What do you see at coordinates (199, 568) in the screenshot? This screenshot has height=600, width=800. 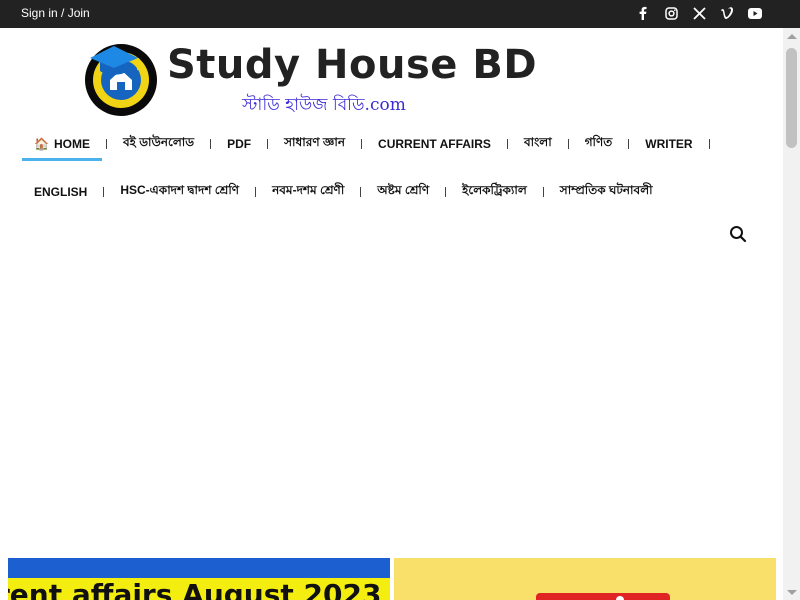 I see `card-banner` at bounding box center [199, 568].